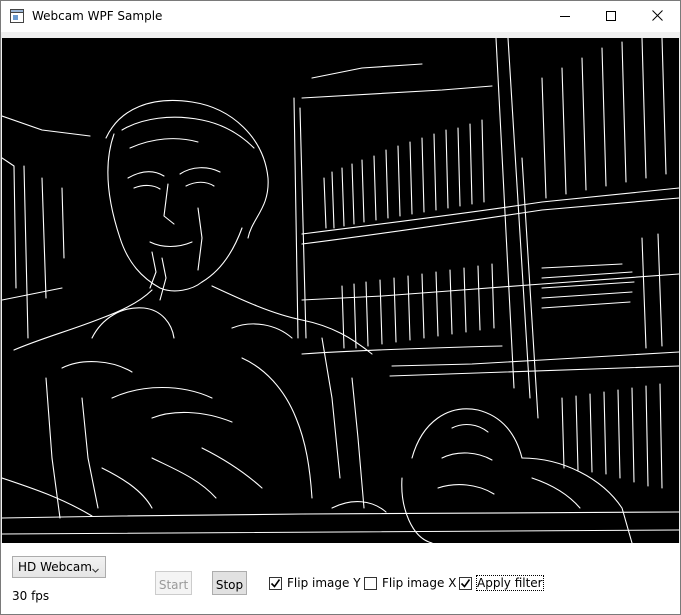  I want to click on apply-filter-checkbox: Apply filter, so click(501, 583).